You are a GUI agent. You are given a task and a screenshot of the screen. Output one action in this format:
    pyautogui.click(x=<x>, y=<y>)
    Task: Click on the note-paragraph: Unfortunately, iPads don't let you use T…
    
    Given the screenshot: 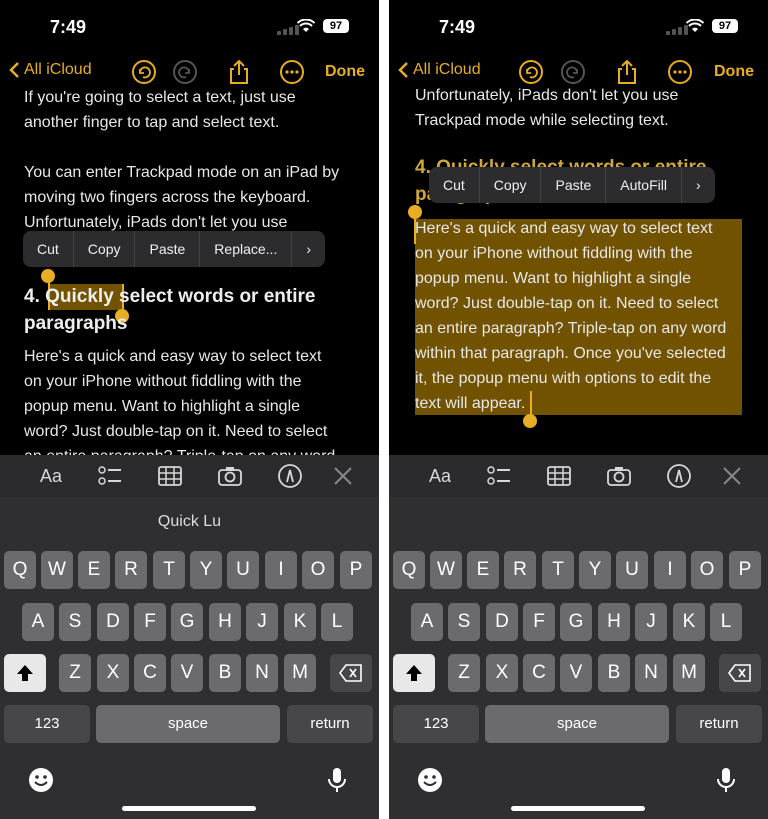 What is the action you would take?
    pyautogui.click(x=583, y=108)
    